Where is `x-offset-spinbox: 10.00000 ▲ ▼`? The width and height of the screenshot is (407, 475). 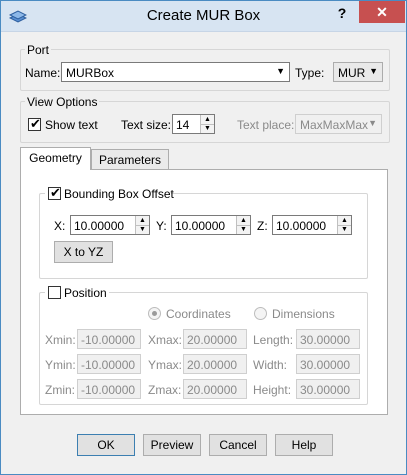
x-offset-spinbox: 10.00000 ▲ ▼ is located at coordinates (110, 225).